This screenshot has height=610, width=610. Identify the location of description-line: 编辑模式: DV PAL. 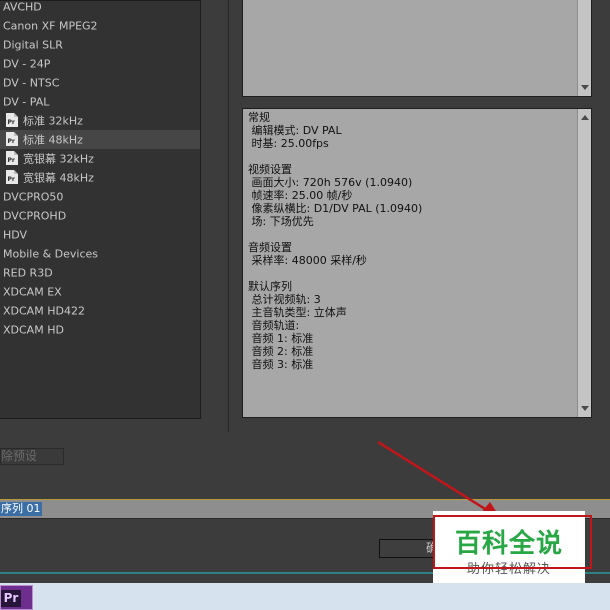
(295, 130).